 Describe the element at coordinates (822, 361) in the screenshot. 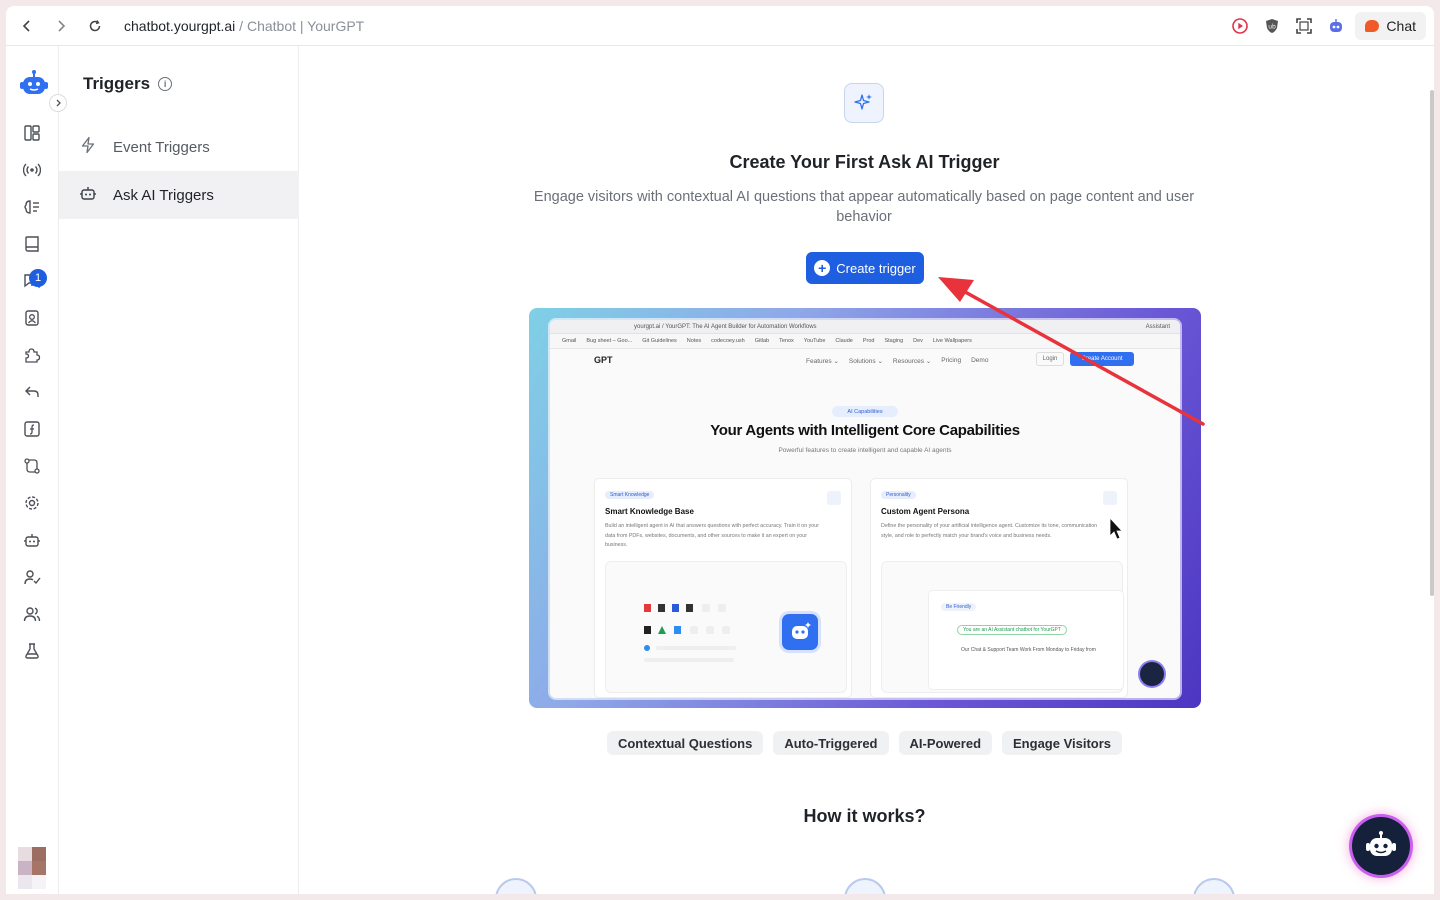

I see `preview-nav-link: Features ⌄` at that location.